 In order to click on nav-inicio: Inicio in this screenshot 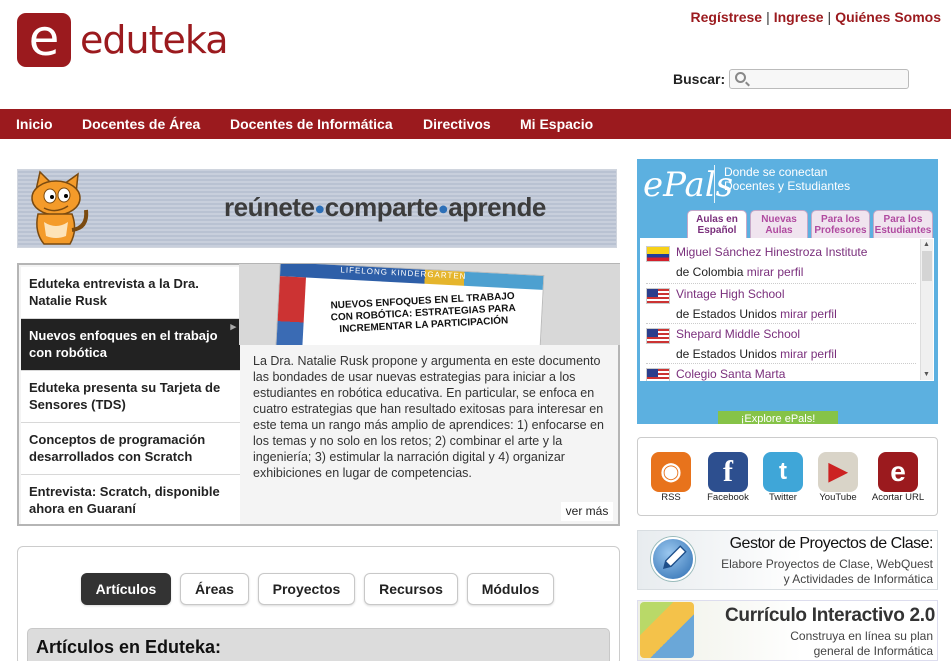, I will do `click(34, 124)`.